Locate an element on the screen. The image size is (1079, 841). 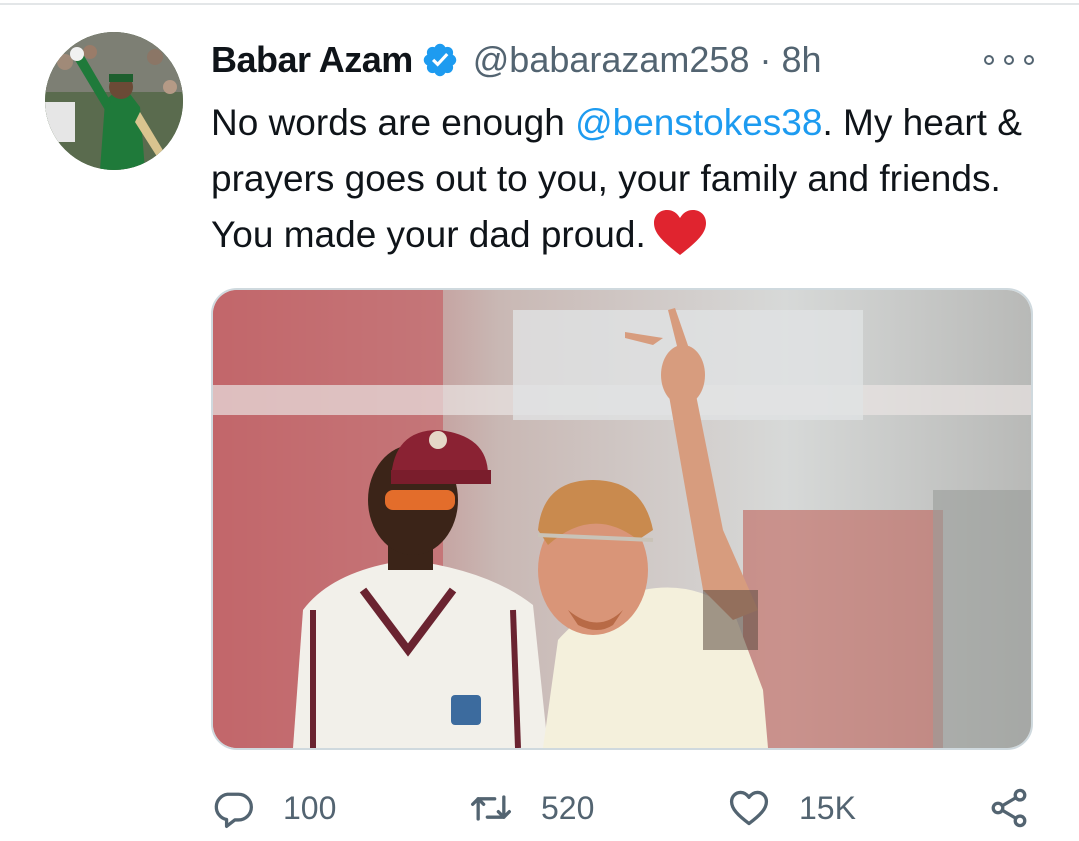
tweet-actions: 100 520 15K is located at coordinates (626, 808).